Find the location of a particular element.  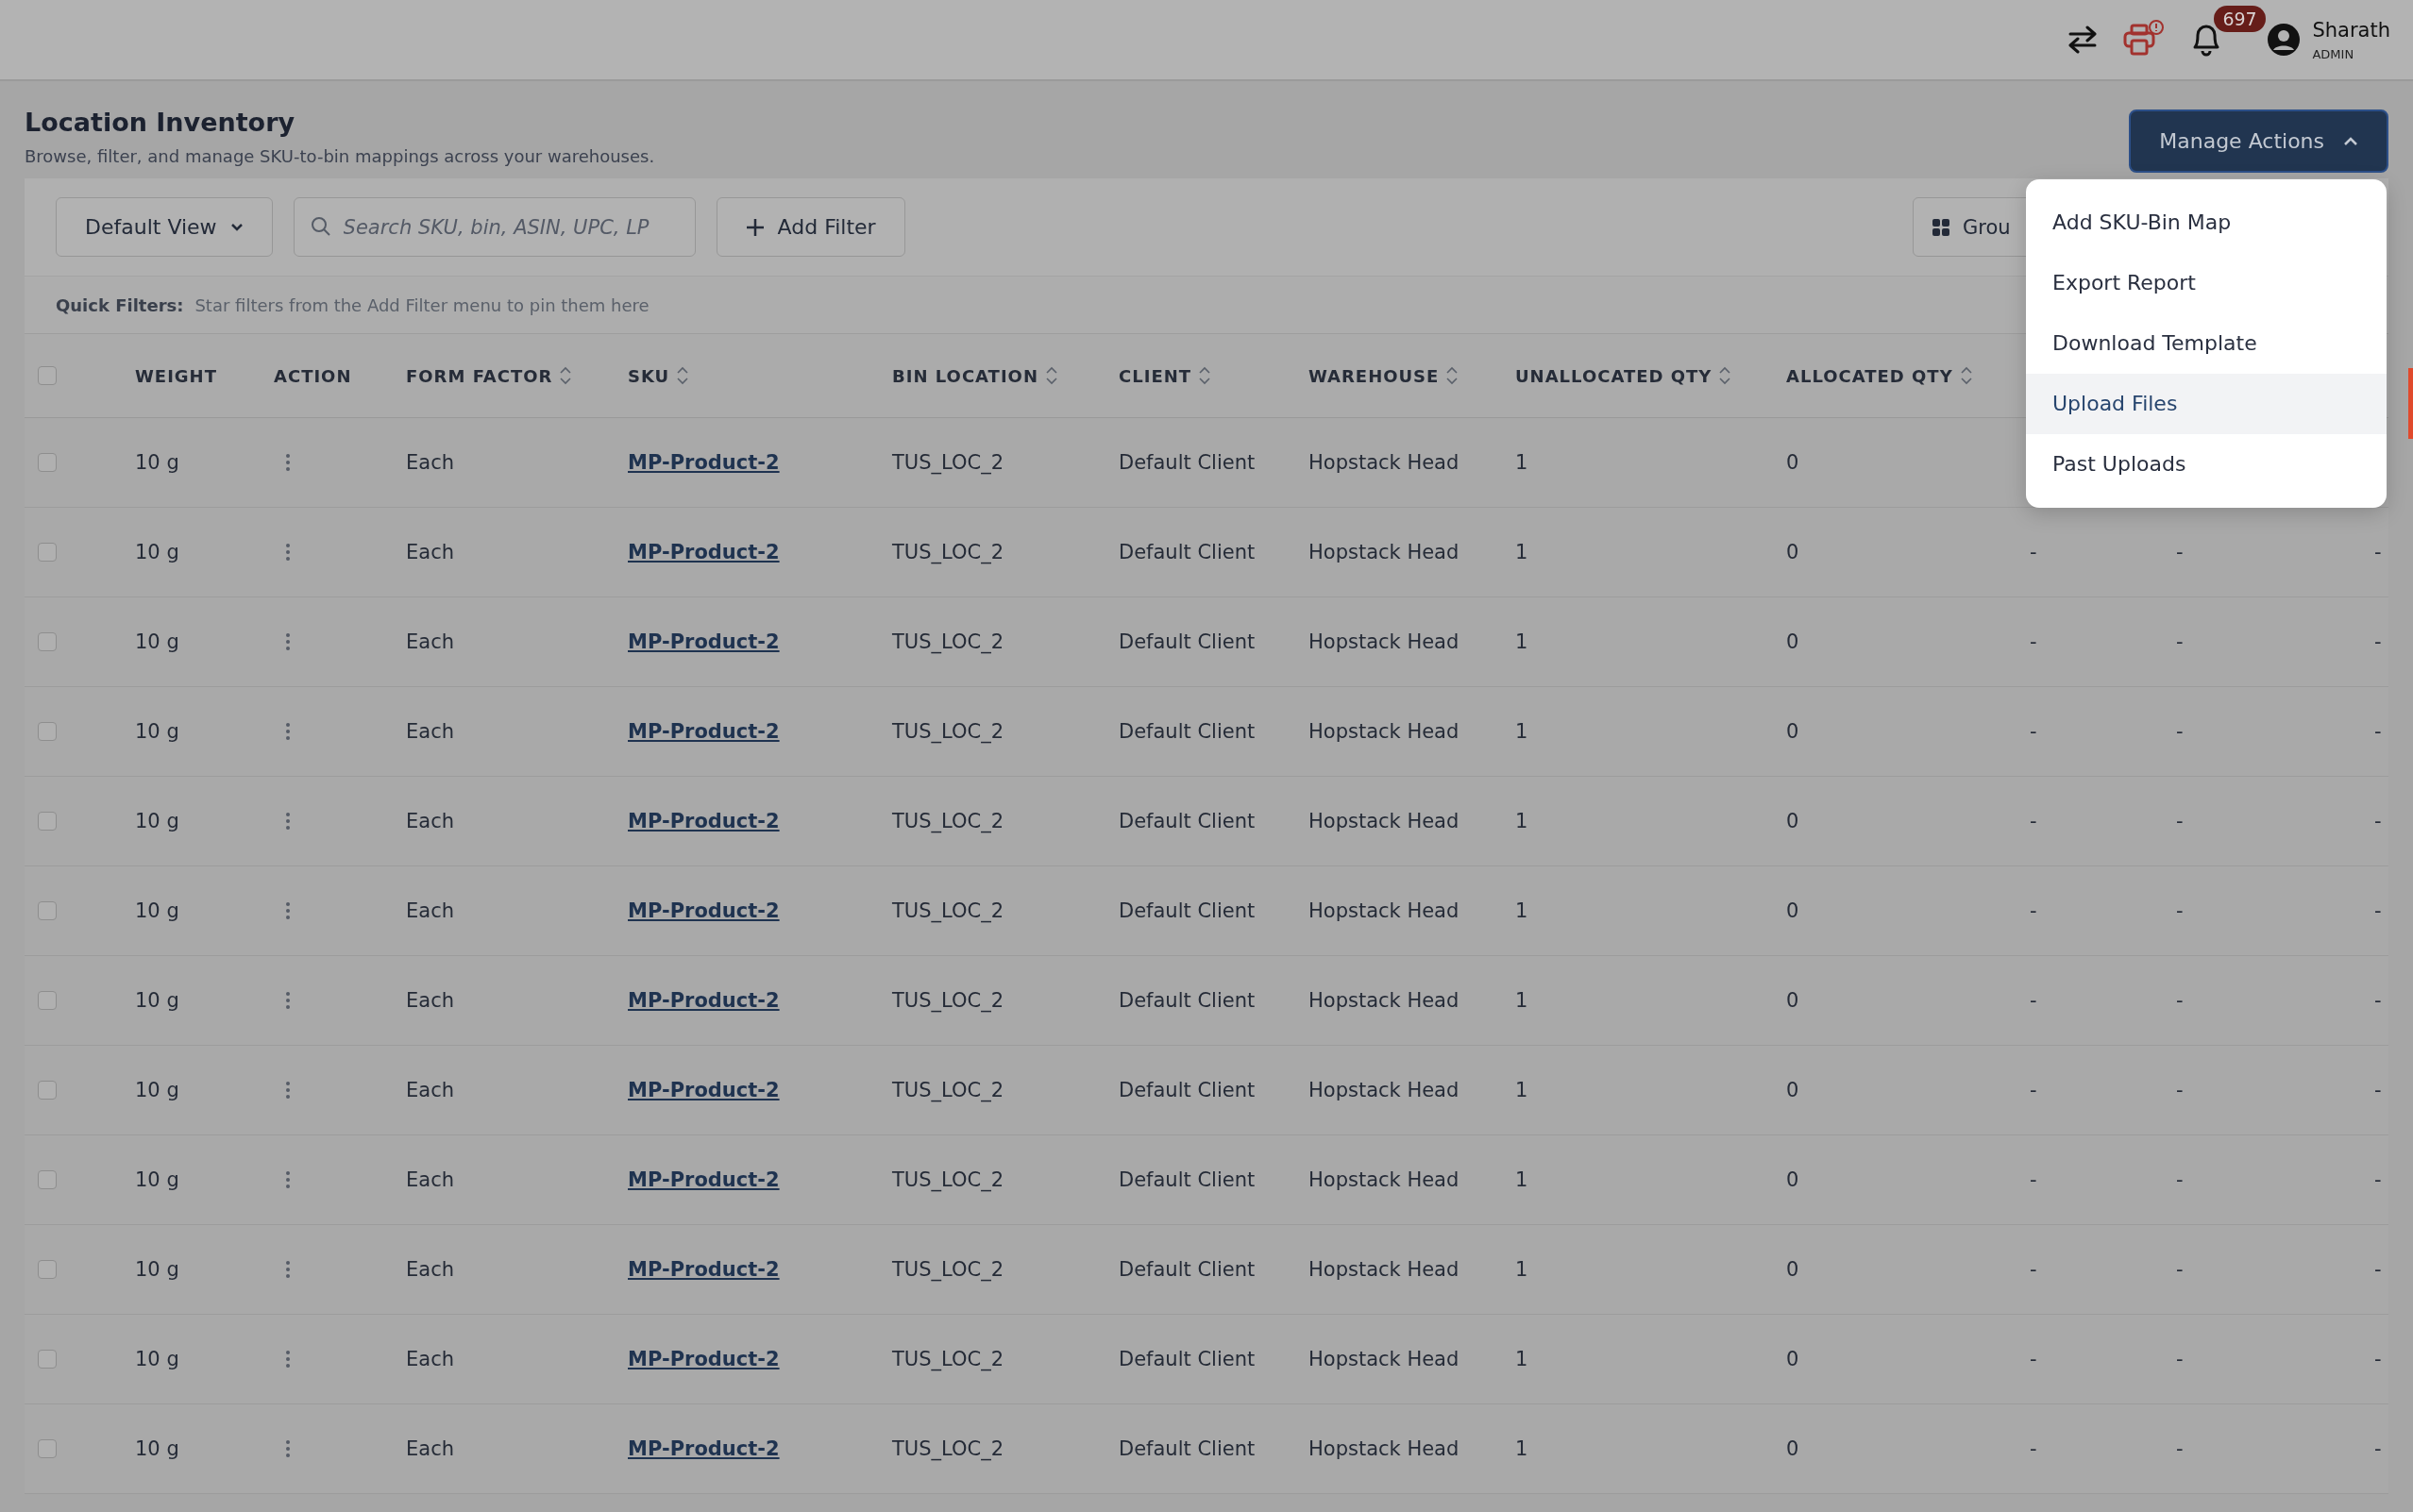

column-header: WEIGHT is located at coordinates (176, 375).